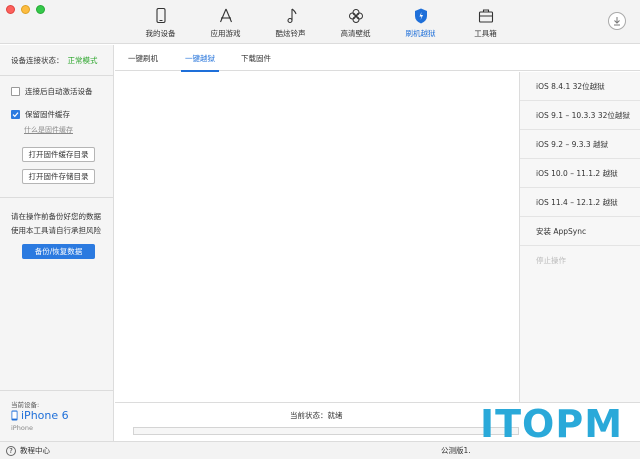 The image size is (640, 459). I want to click on install-appsync-option: 安装 AppSync, so click(580, 231).